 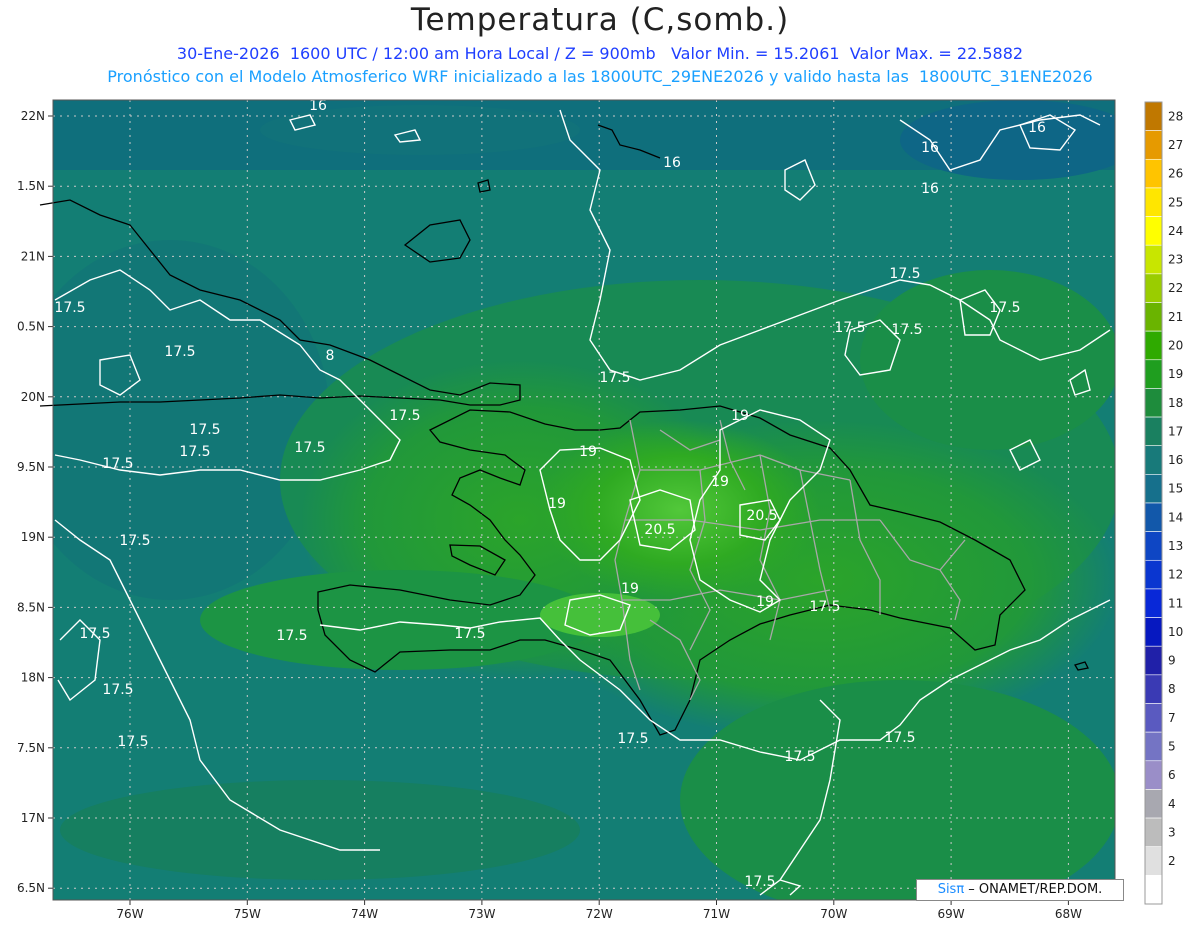 What do you see at coordinates (31, 467) in the screenshot?
I see `lat-tick-label: 9.5N` at bounding box center [31, 467].